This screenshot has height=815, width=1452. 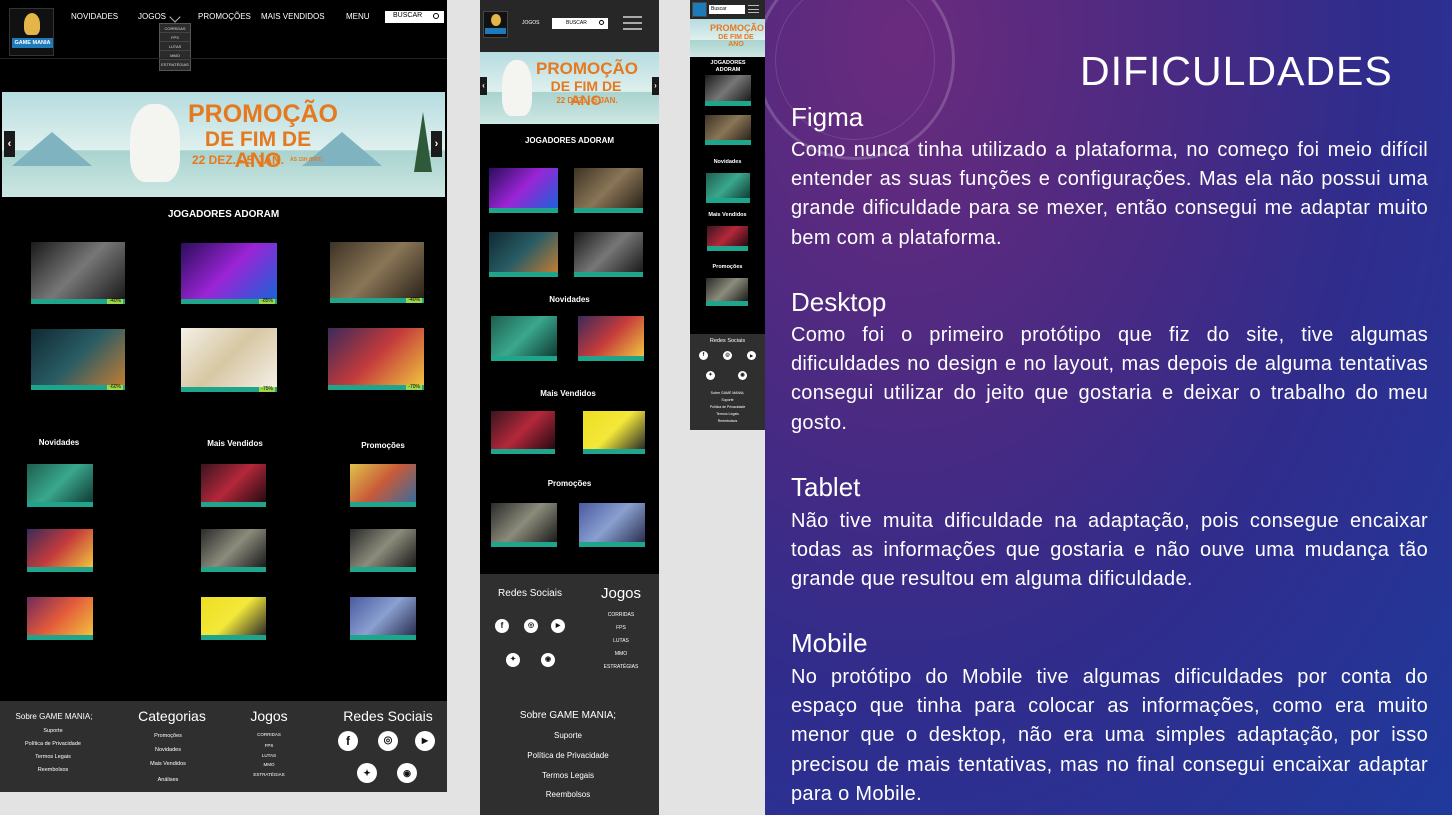 What do you see at coordinates (168, 780) in the screenshot?
I see `footer-link: Análises` at bounding box center [168, 780].